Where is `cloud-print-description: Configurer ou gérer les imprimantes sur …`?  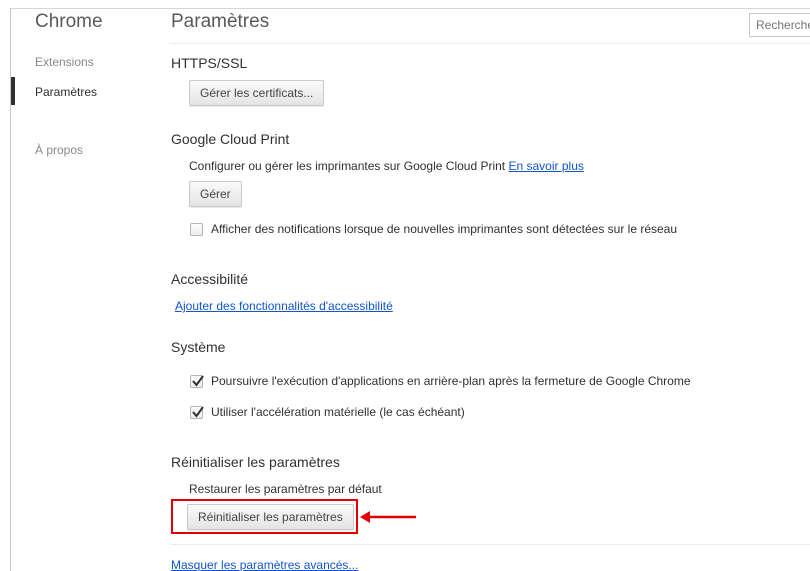
cloud-print-description: Configurer ou gérer les imprimantes sur … is located at coordinates (386, 166).